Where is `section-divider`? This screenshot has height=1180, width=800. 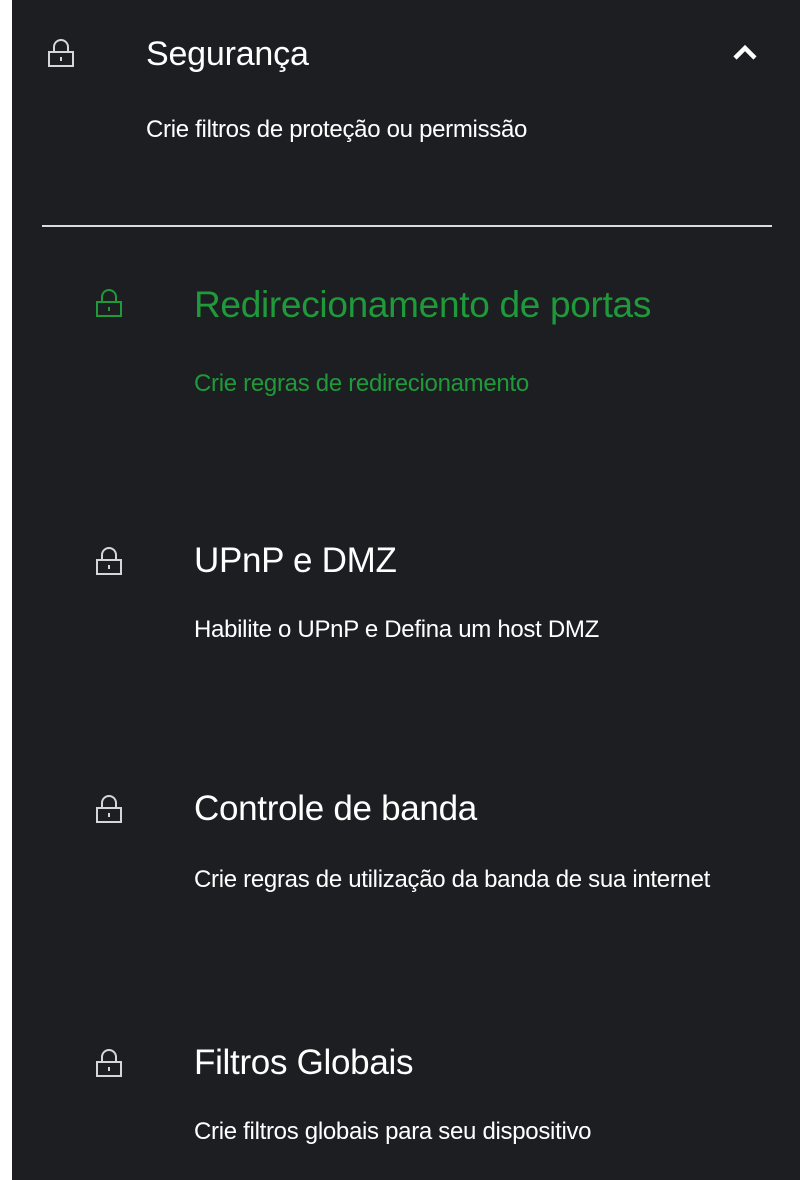 section-divider is located at coordinates (407, 226).